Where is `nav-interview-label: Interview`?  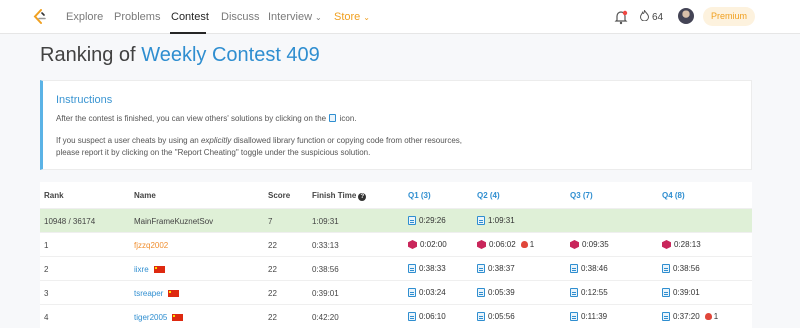
nav-interview-label: Interview is located at coordinates (290, 17).